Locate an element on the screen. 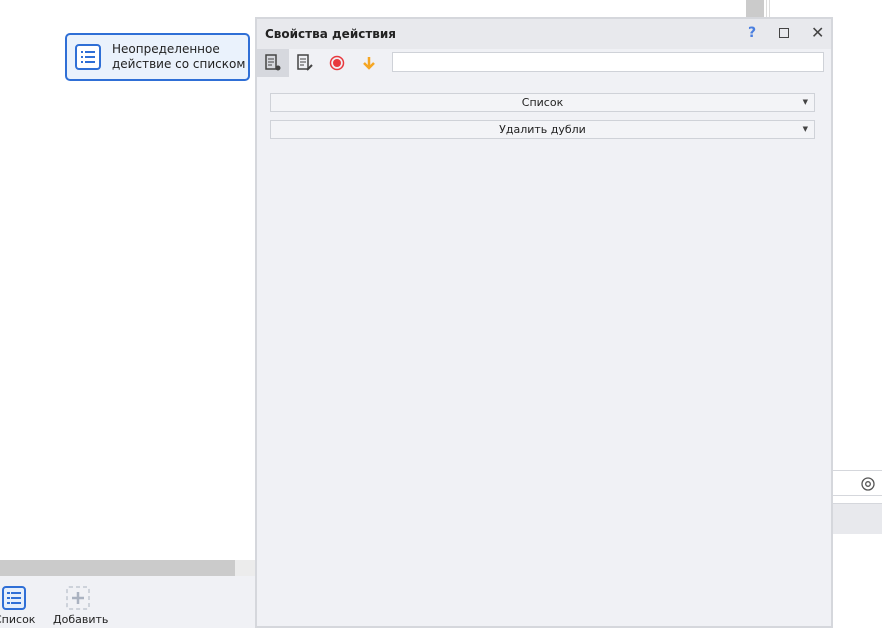 The height and width of the screenshot is (628, 882). operation-select: Удалить дубли ▼ is located at coordinates (542, 129).